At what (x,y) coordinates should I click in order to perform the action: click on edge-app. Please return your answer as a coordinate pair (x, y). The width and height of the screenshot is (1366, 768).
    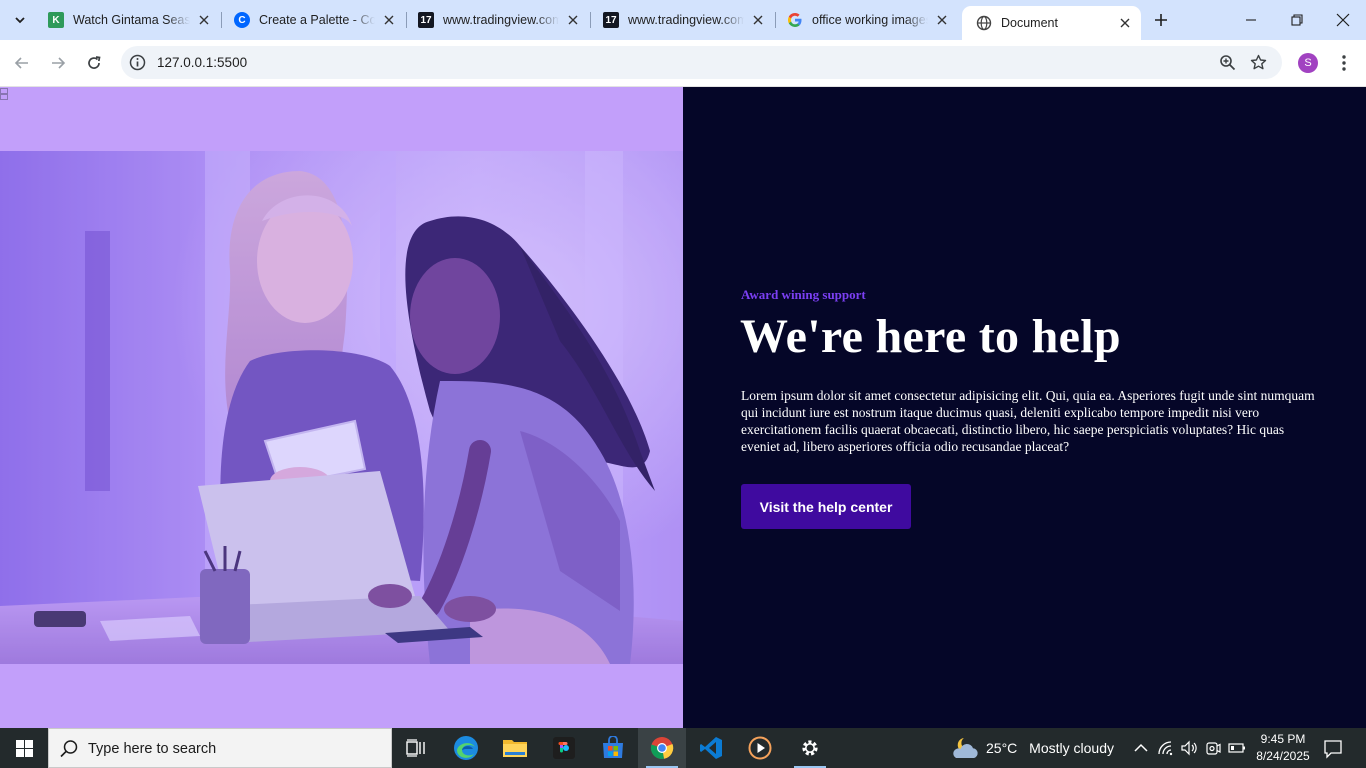
    Looking at the image, I should click on (466, 748).